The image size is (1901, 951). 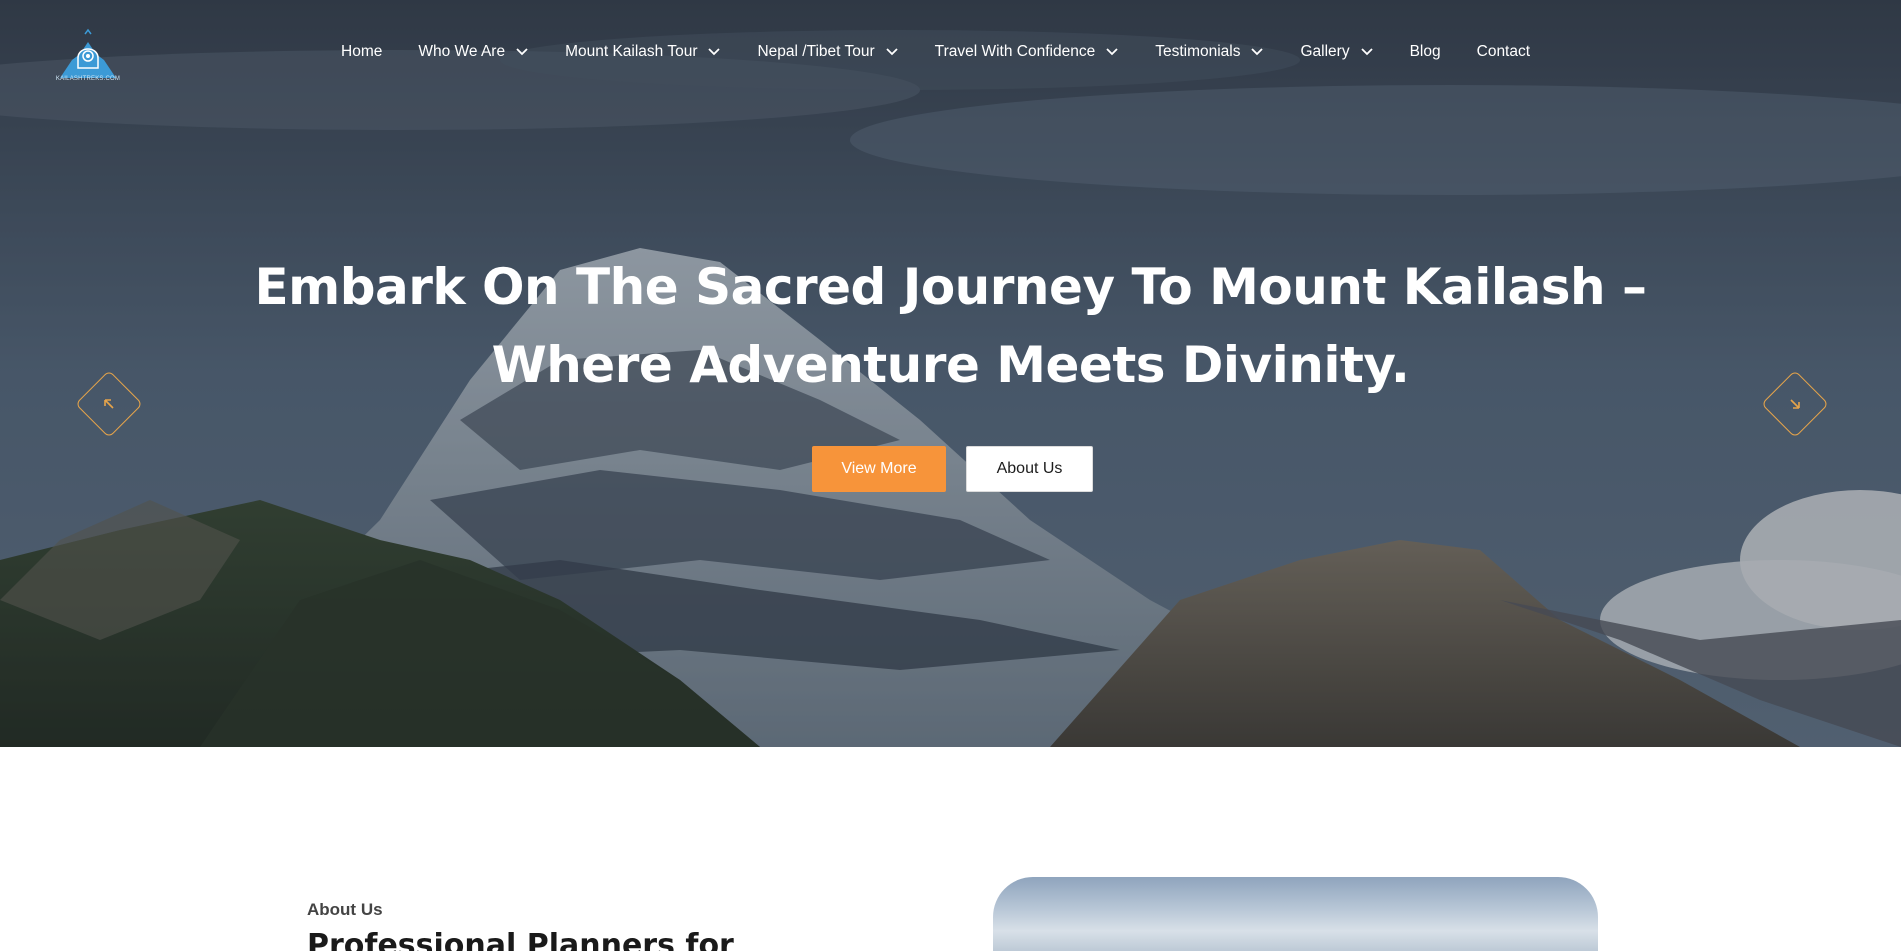 What do you see at coordinates (1325, 51) in the screenshot?
I see `nav-item-label: Gallery` at bounding box center [1325, 51].